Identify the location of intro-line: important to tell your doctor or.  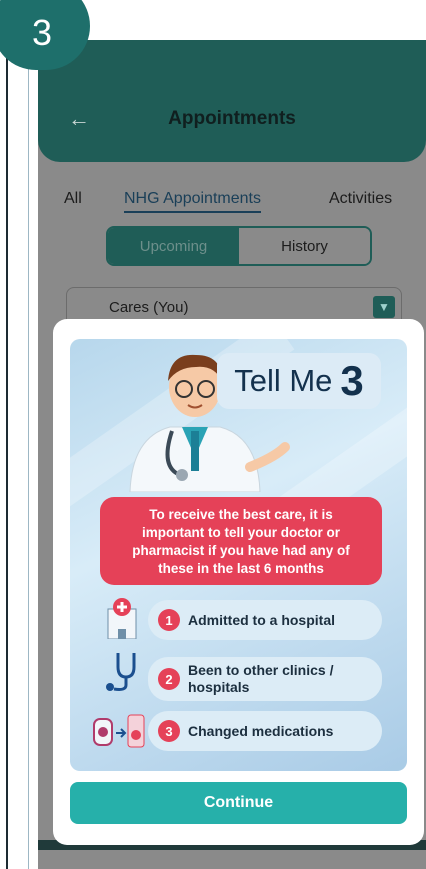
(241, 532).